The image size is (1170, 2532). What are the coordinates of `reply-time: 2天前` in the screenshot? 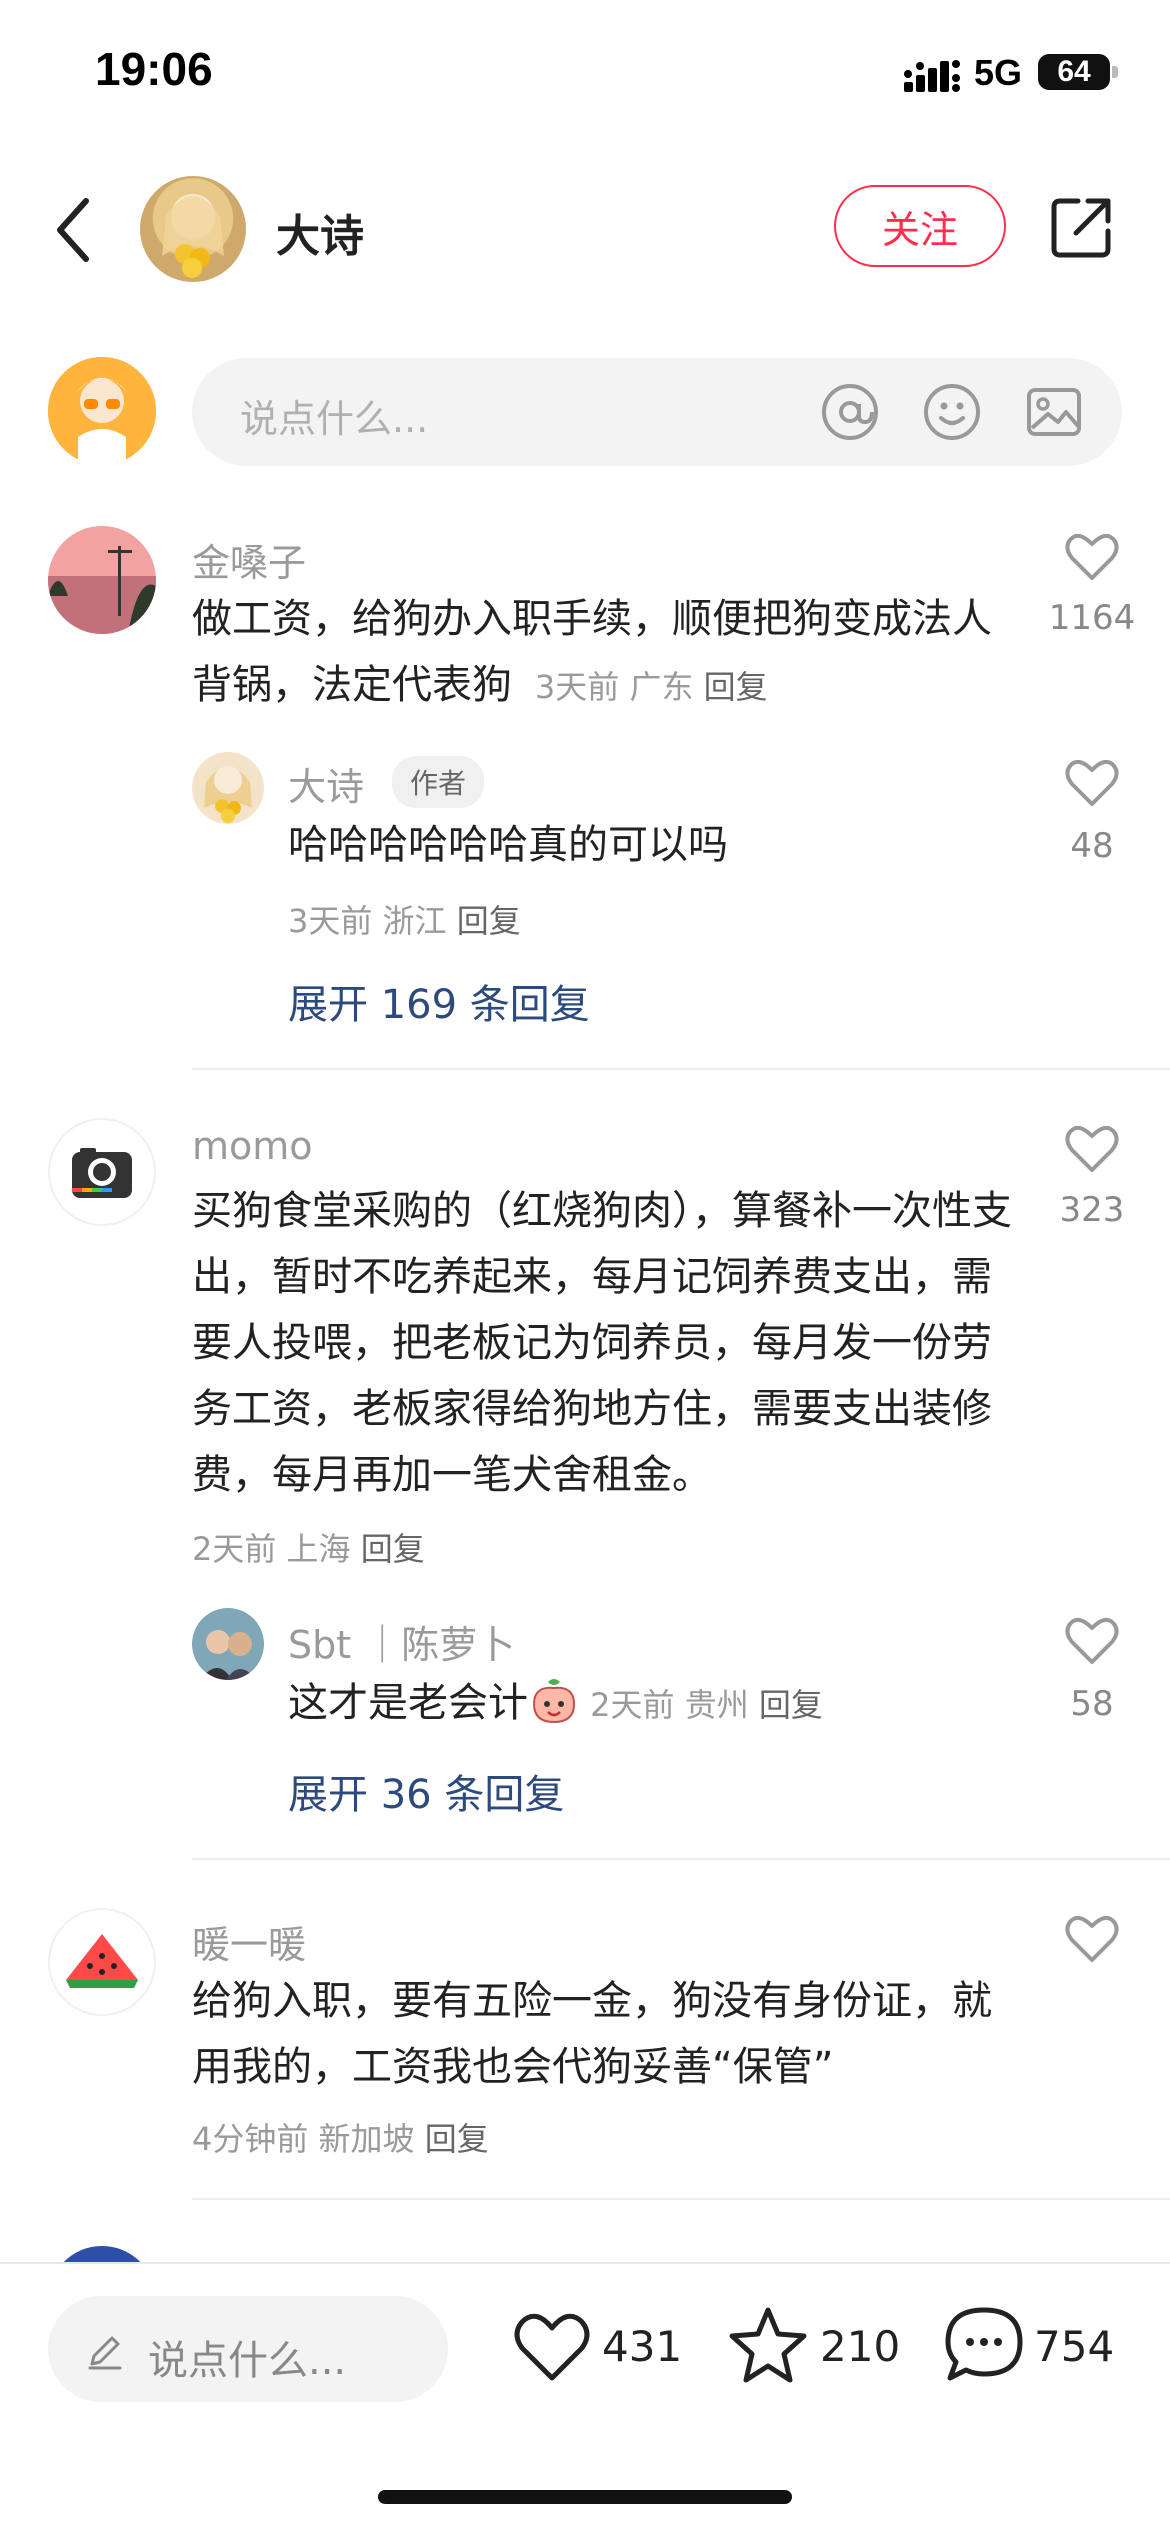 It's located at (632, 1705).